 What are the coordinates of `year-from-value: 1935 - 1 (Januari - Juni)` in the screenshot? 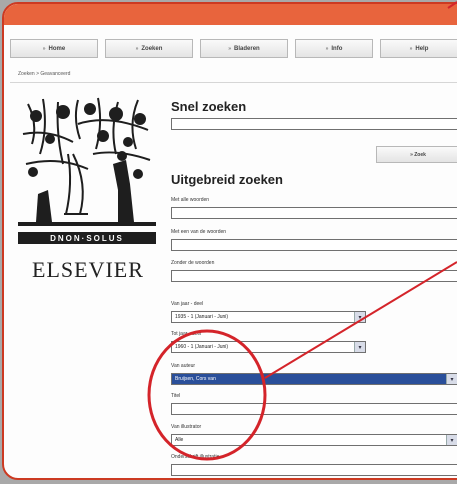 It's located at (202, 317).